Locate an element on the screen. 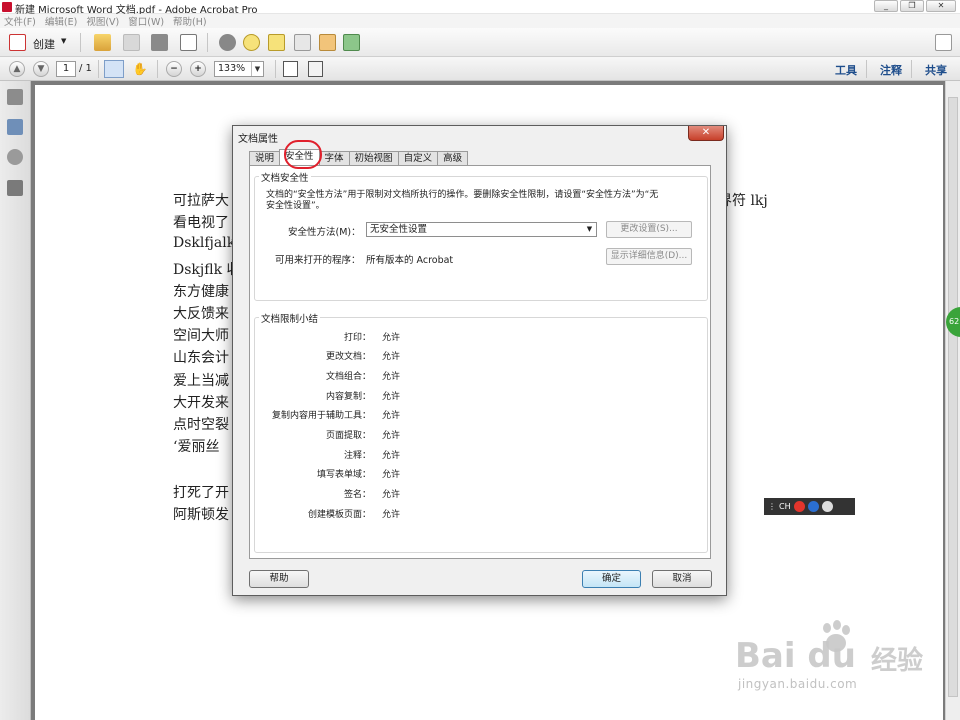 The height and width of the screenshot is (720, 960). minimize-button: _ is located at coordinates (886, 6).